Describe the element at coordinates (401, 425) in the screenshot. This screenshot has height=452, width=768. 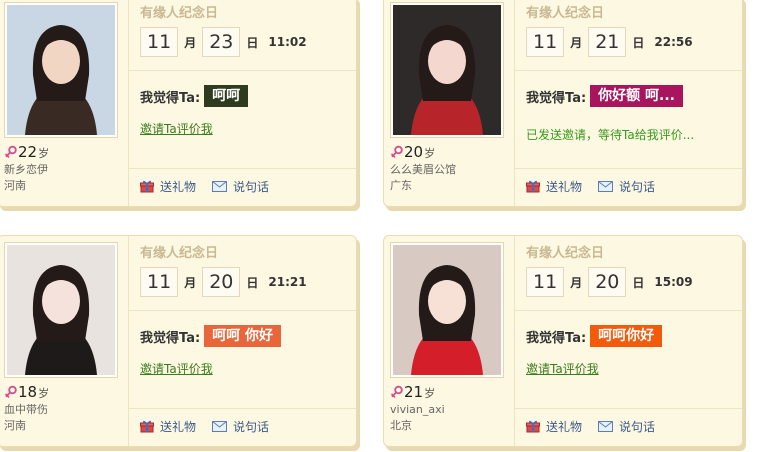
I see `city: 北京` at that location.